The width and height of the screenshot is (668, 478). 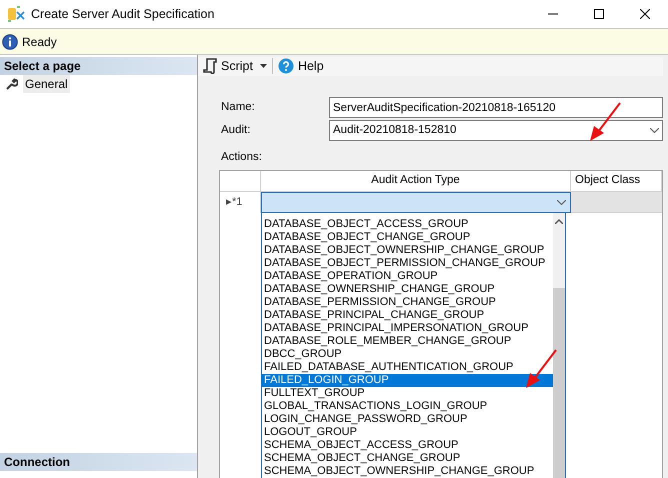 I want to click on script-icon, so click(x=210, y=66).